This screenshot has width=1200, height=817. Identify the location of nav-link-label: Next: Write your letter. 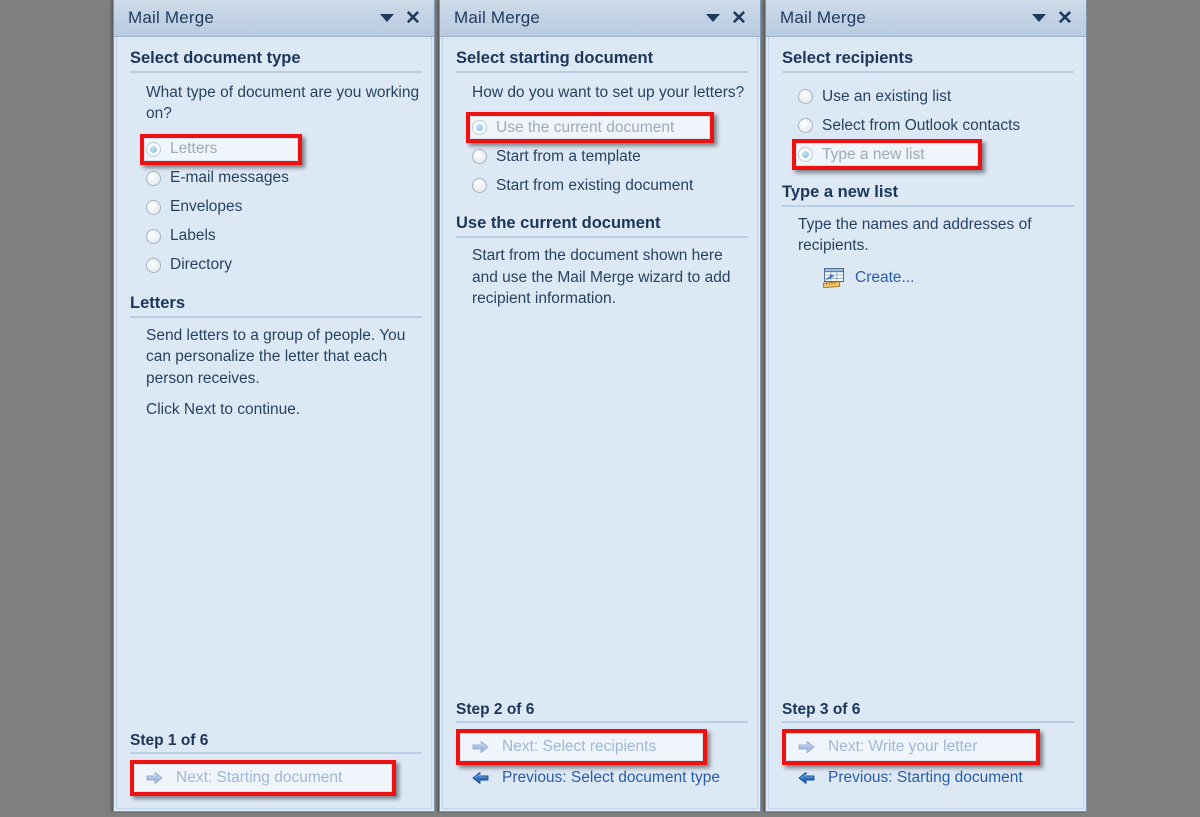
(903, 746).